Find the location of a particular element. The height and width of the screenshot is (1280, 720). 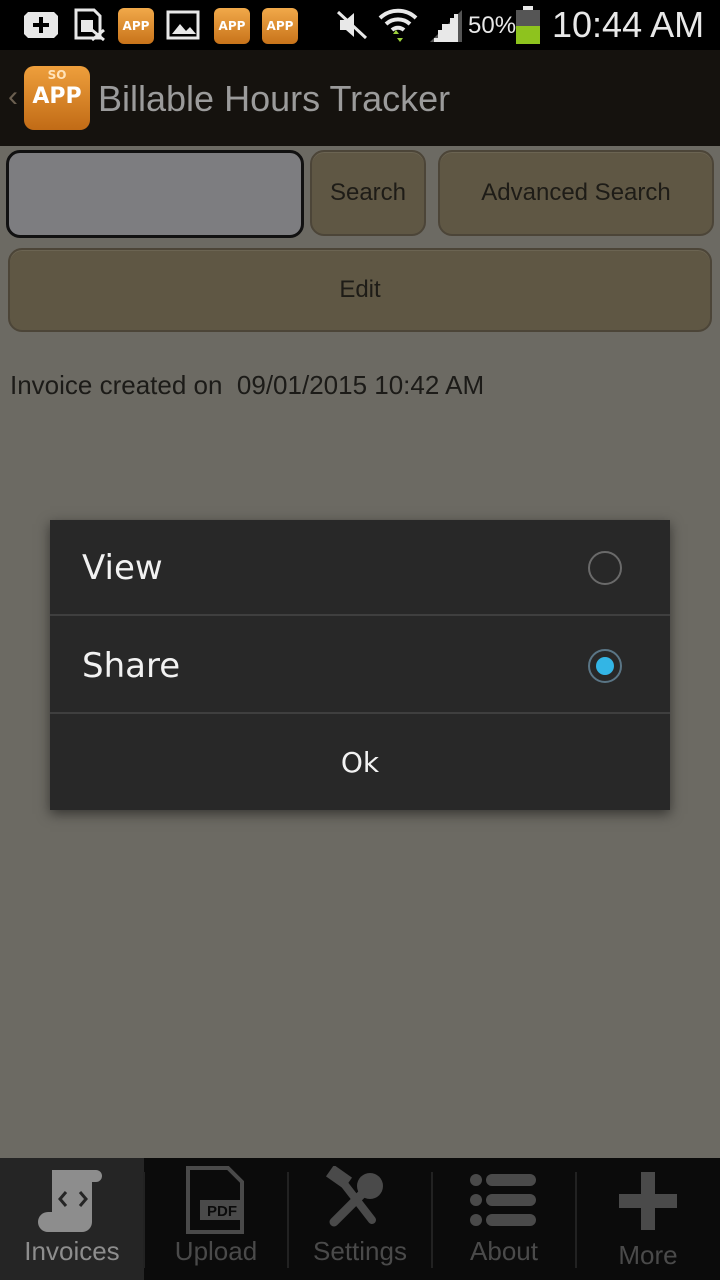

tab-about: About is located at coordinates (504, 1219).